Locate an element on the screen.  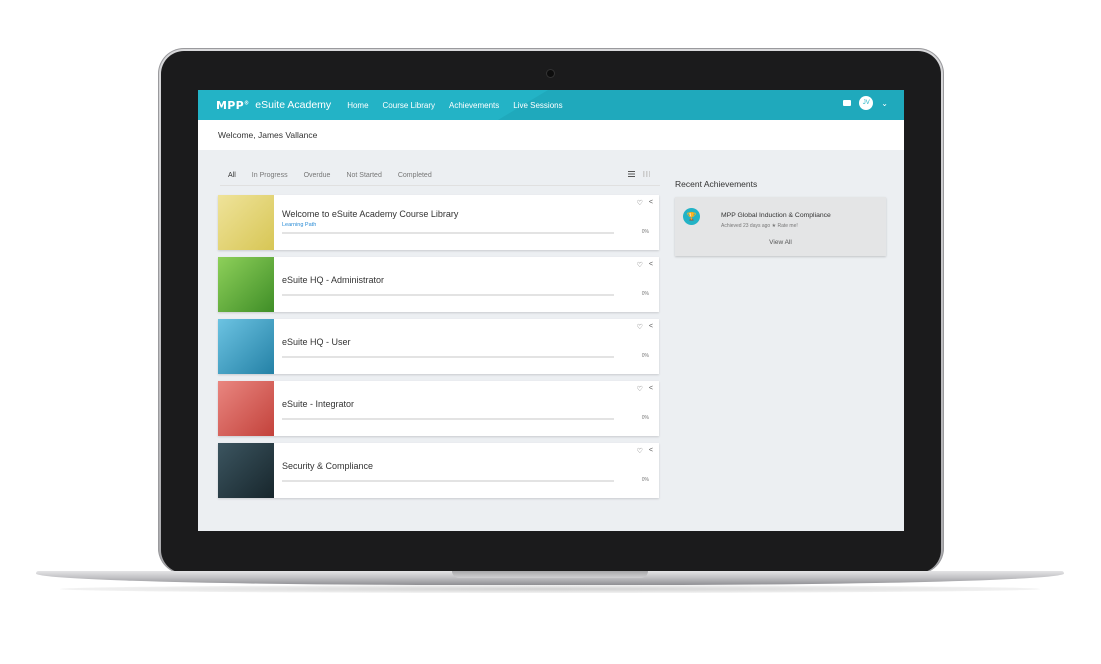
welcome-text: Welcome, James Vallance is located at coordinates (268, 135).